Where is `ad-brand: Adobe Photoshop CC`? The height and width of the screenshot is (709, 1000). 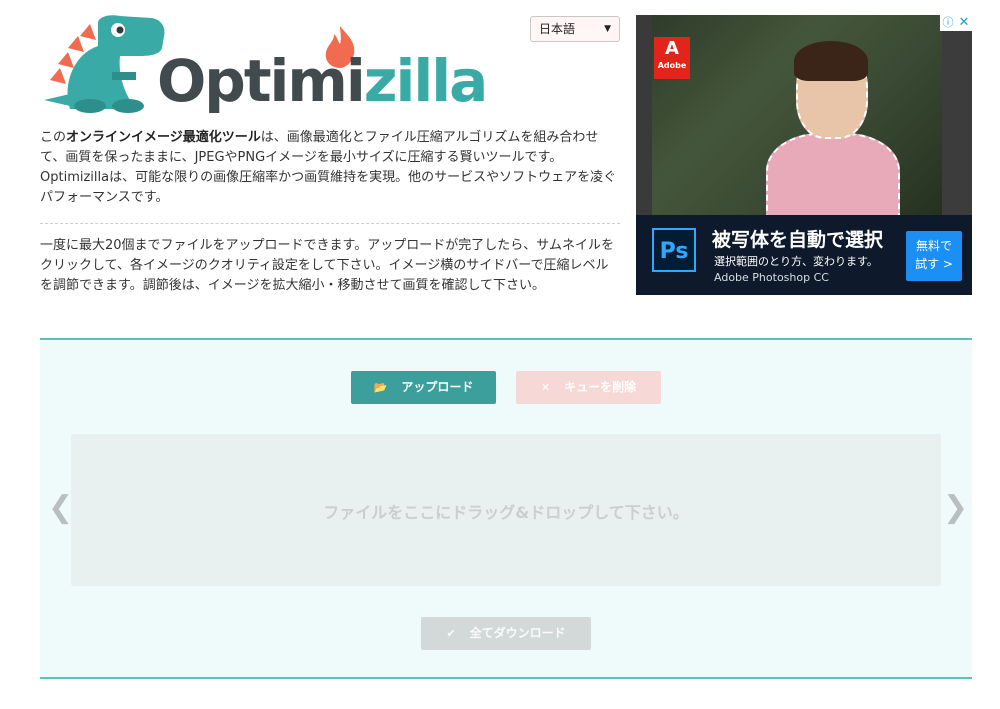 ad-brand: Adobe Photoshop CC is located at coordinates (771, 277).